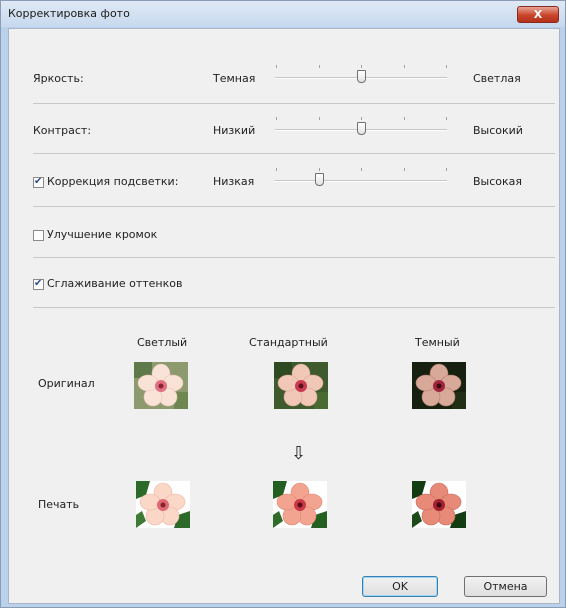  What do you see at coordinates (361, 128) in the screenshot?
I see `contrast-slider-thumb` at bounding box center [361, 128].